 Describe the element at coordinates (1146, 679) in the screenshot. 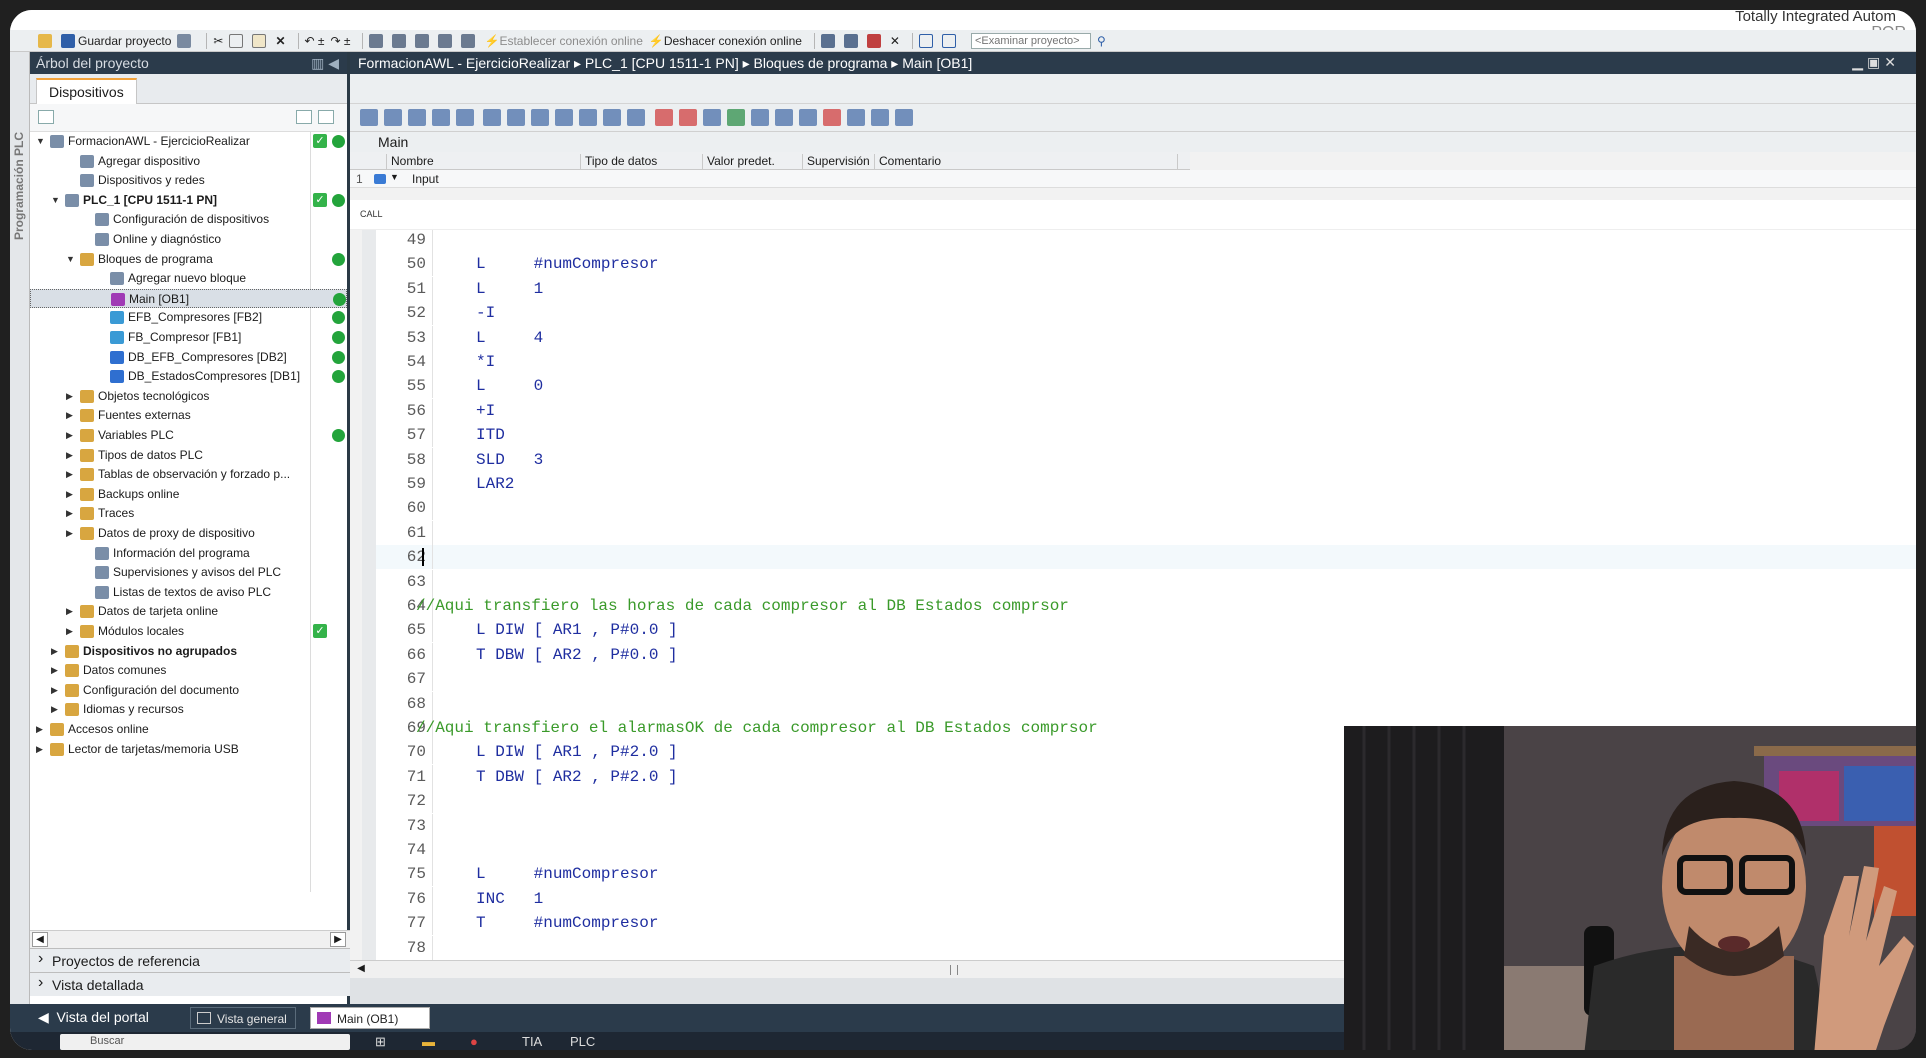

I see `code-line: 67` at that location.